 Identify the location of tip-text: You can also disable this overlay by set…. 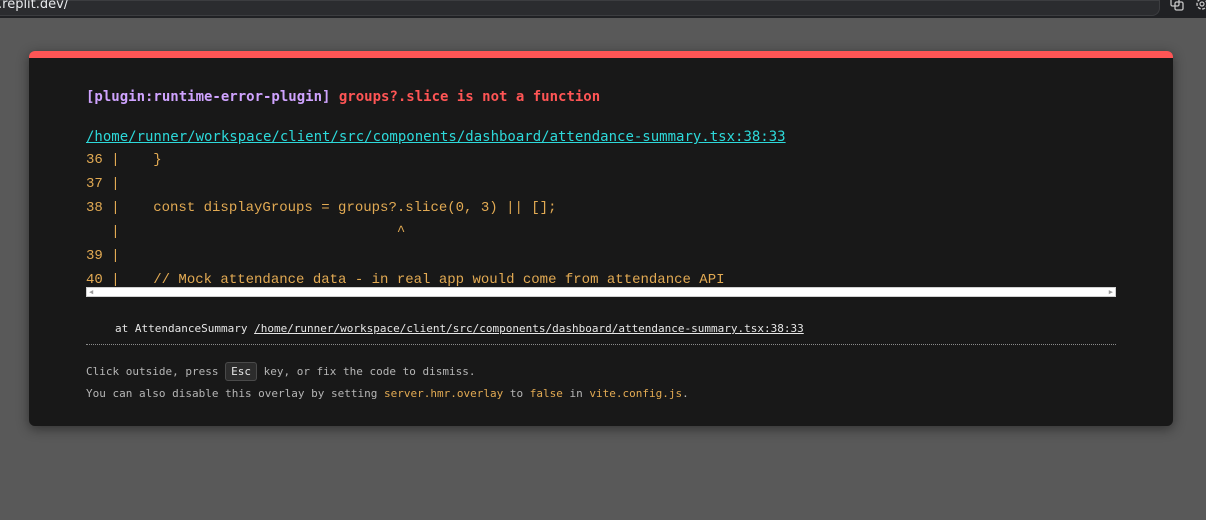
(232, 393).